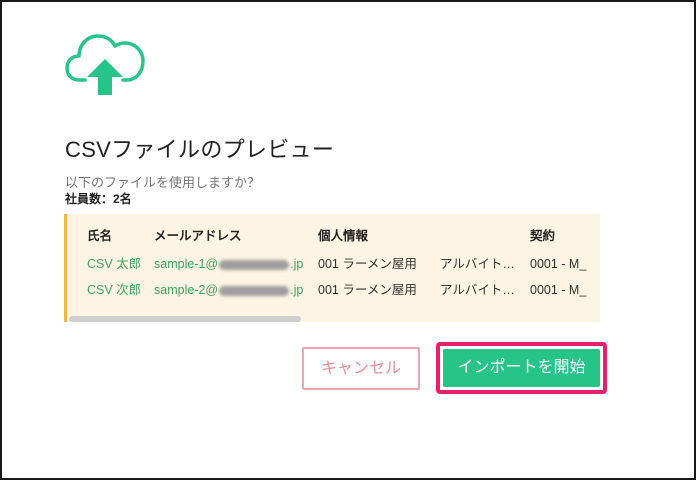  I want to click on column-header-contract: 契約, so click(543, 236).